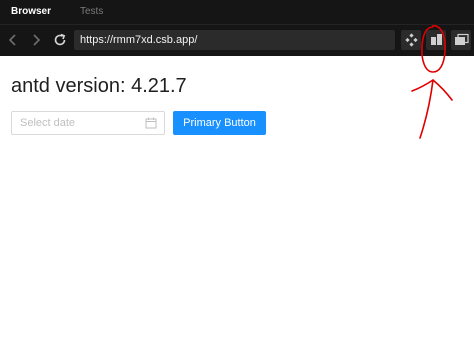 This screenshot has width=474, height=362. What do you see at coordinates (31, 12) in the screenshot?
I see `tab-browser: Browser` at bounding box center [31, 12].